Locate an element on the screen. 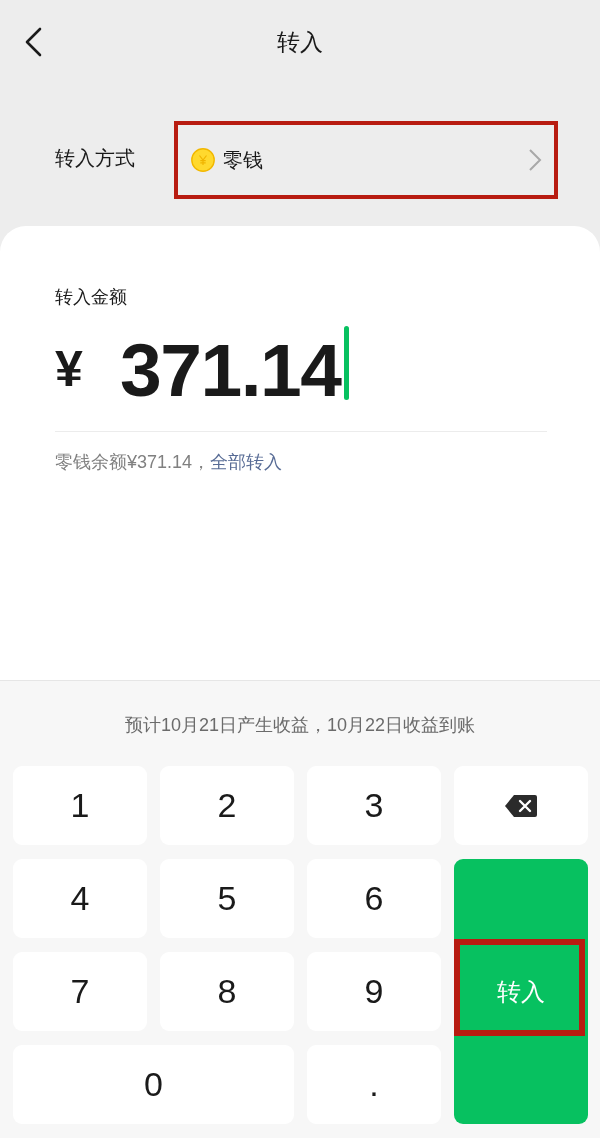  decimal-point-key: . is located at coordinates (374, 1084).